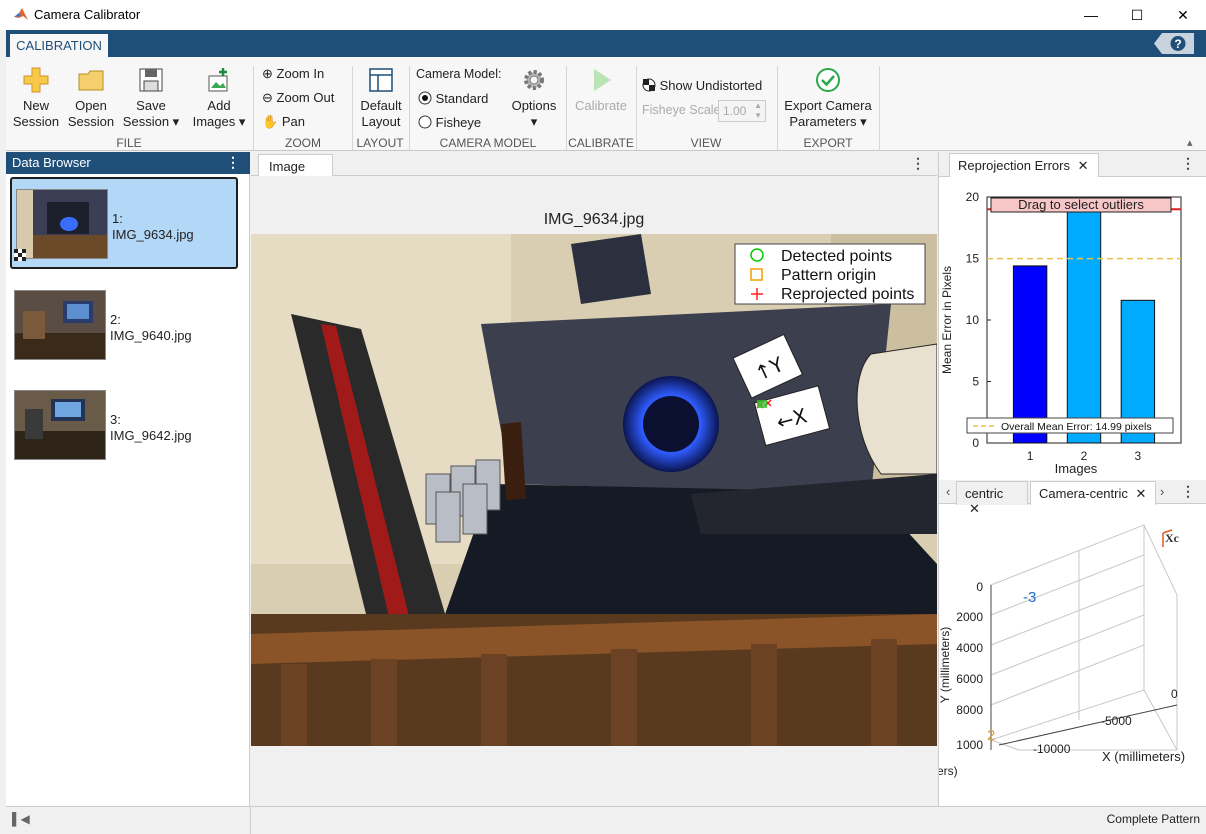  I want to click on y-axis-label: Mean Error in Pixels, so click(947, 320).